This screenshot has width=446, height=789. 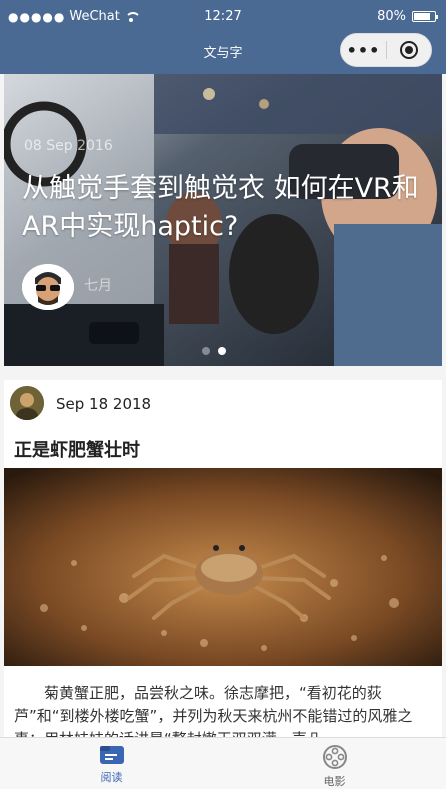 What do you see at coordinates (223, 37) in the screenshot?
I see `top-bar: ●●●●● WeChat 12:27 80% 文与字 •••` at bounding box center [223, 37].